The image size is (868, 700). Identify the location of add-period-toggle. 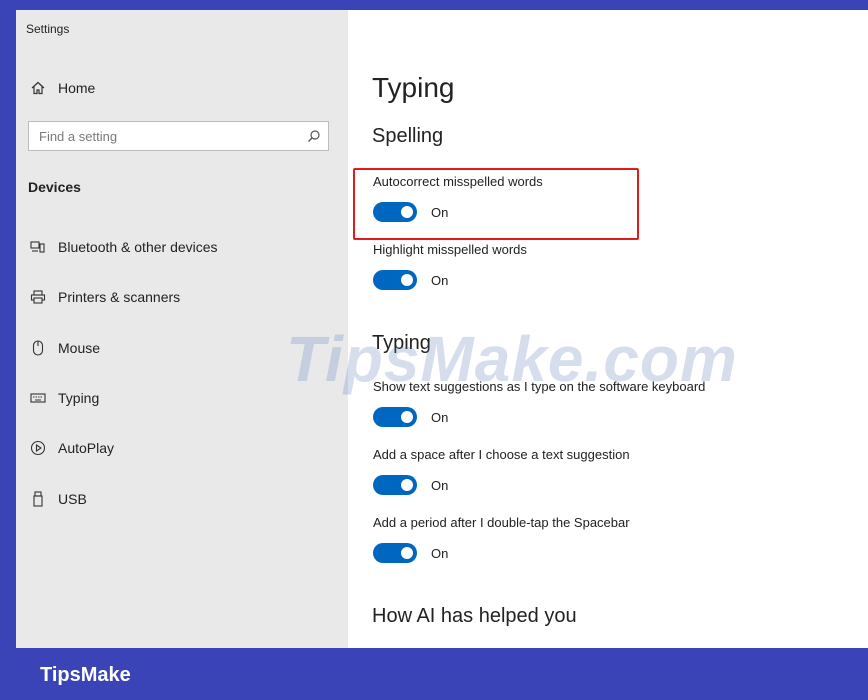
(395, 553).